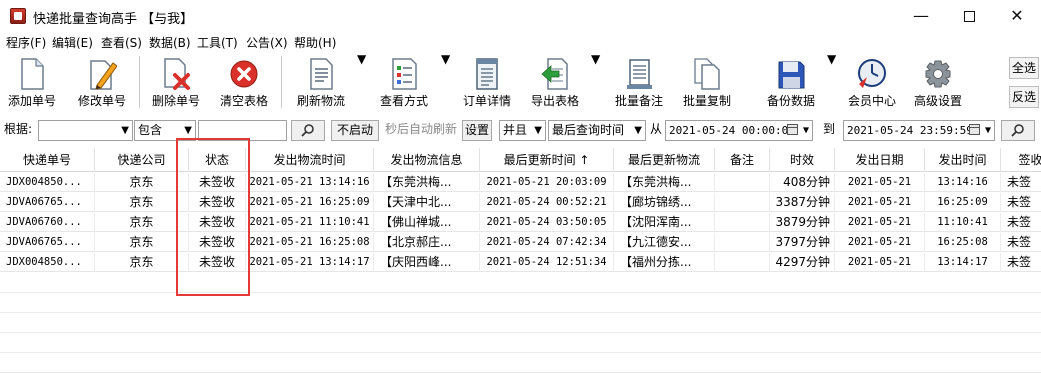 The width and height of the screenshot is (1041, 373). I want to click on menu-notice: 公告(X), so click(267, 42).